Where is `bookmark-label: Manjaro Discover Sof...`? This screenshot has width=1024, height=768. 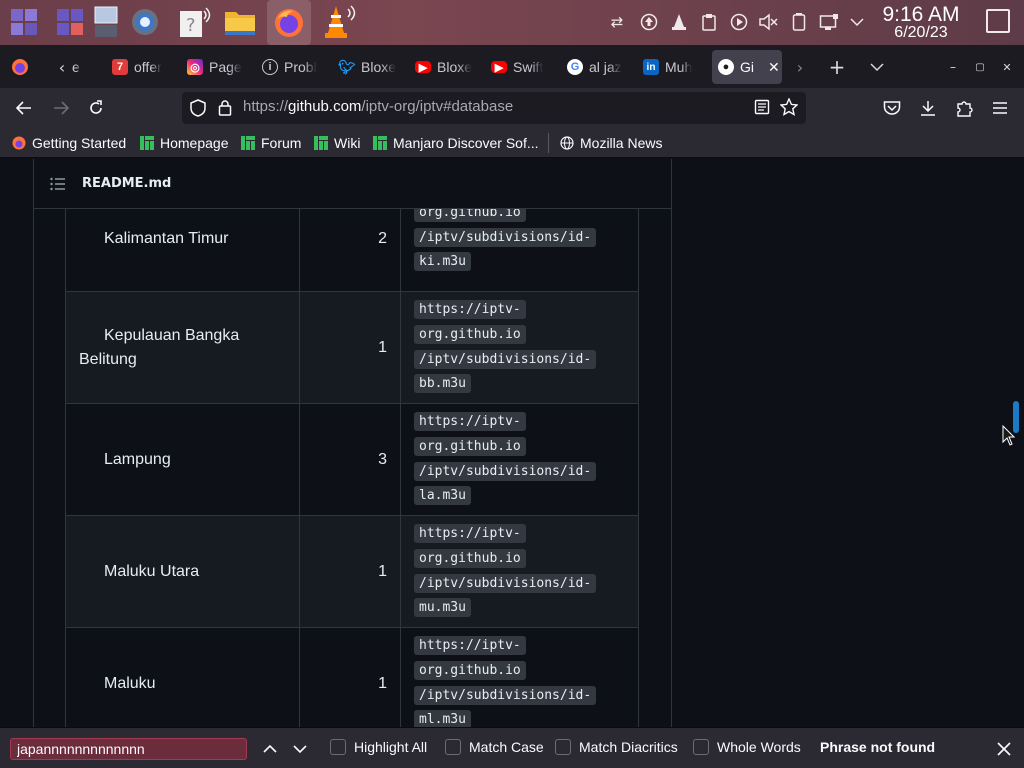
bookmark-label: Manjaro Discover Sof... is located at coordinates (466, 143).